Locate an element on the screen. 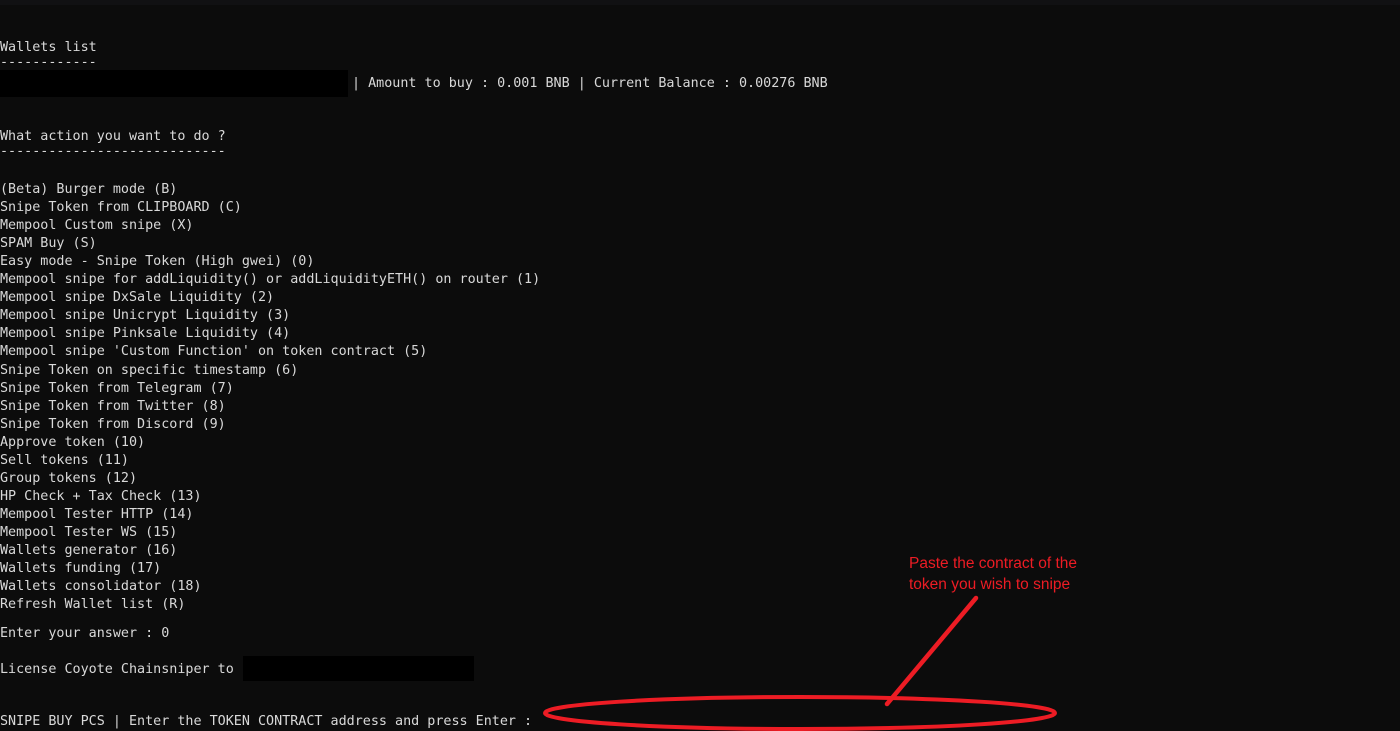 Image resolution: width=1400 pixels, height=731 pixels. menu-item: Approve token (10) is located at coordinates (72, 443).